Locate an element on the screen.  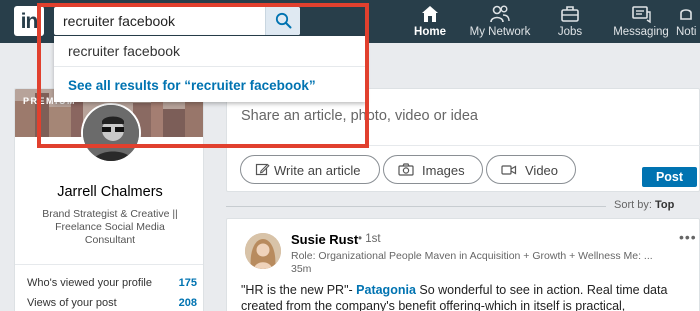
divider is located at coordinates (109, 264).